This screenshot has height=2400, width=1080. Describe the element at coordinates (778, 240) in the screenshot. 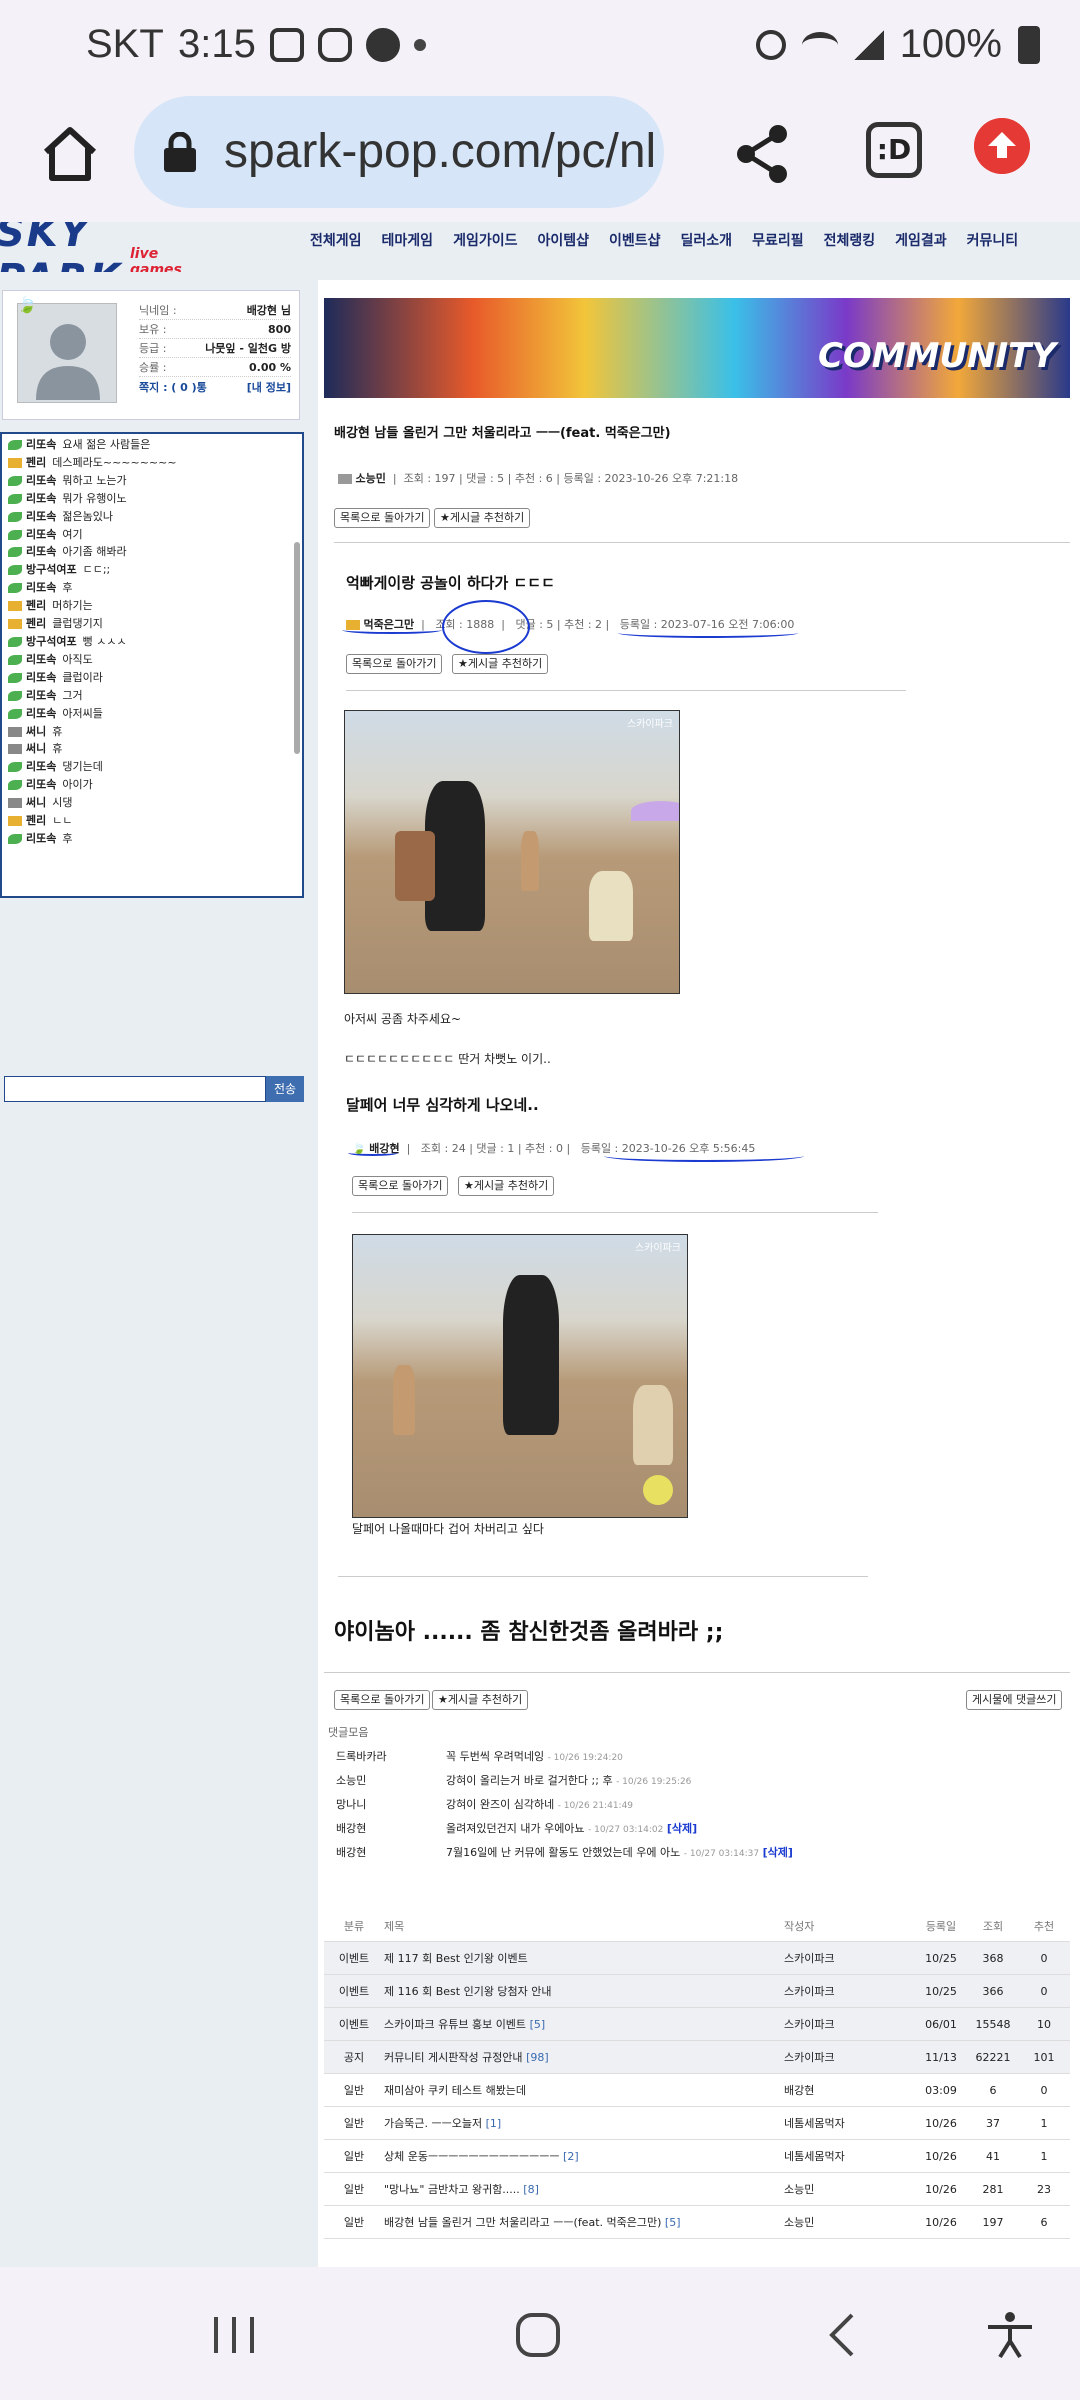

I see `nav-item: 무료리필` at that location.